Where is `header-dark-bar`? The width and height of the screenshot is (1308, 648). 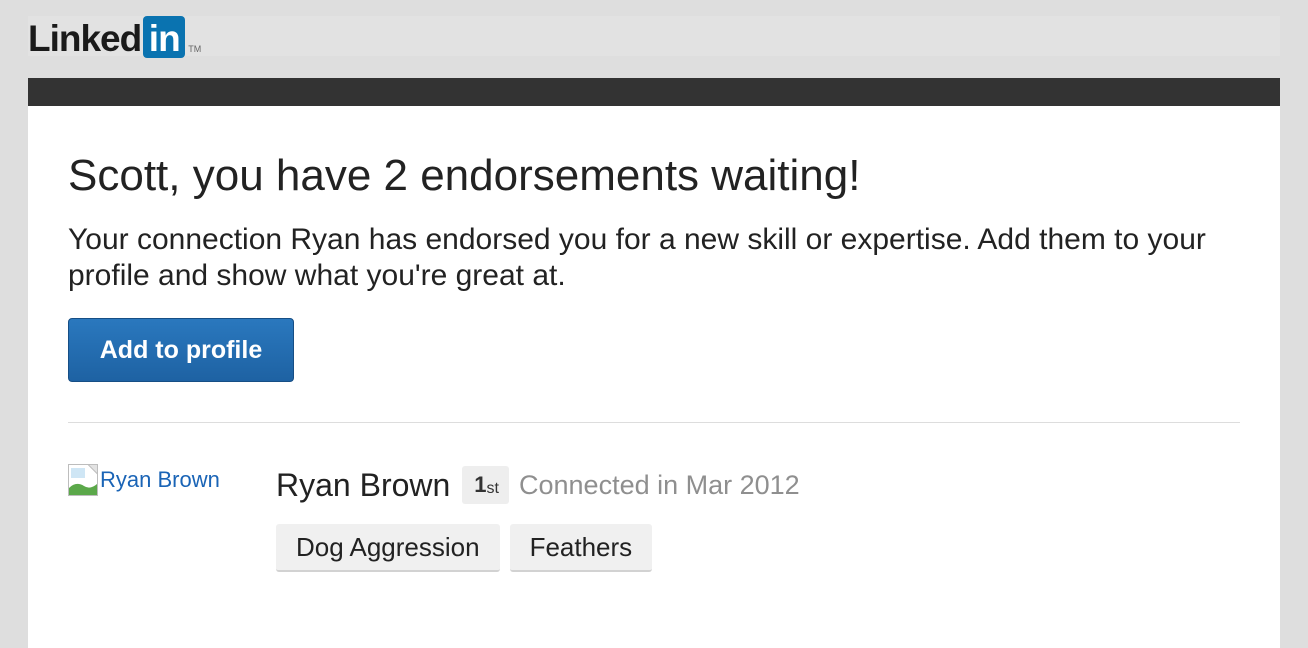 header-dark-bar is located at coordinates (654, 92).